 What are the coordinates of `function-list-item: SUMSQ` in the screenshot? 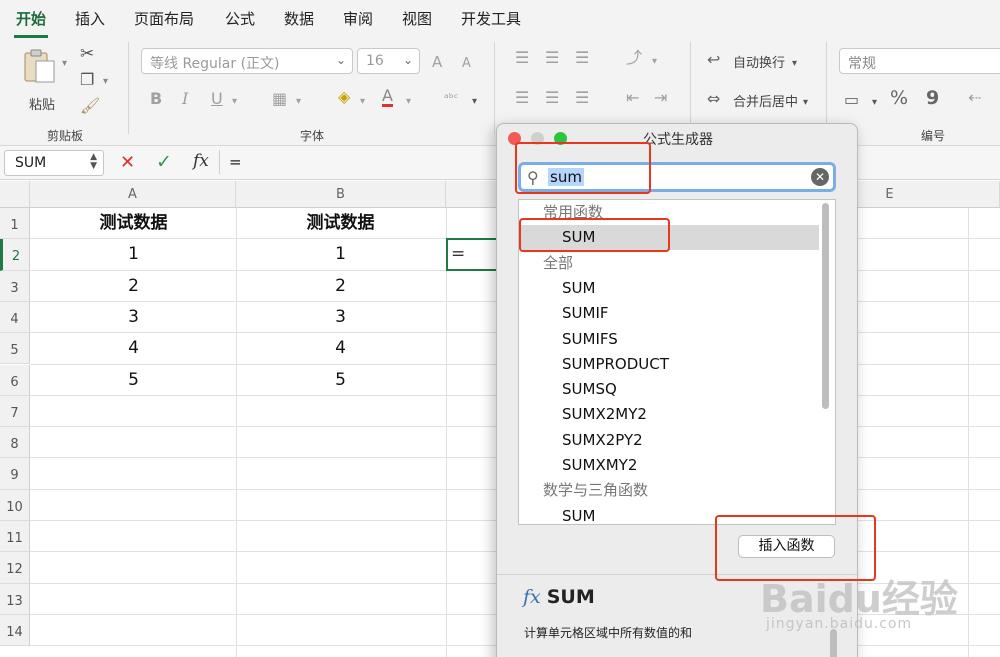 It's located at (669, 389).